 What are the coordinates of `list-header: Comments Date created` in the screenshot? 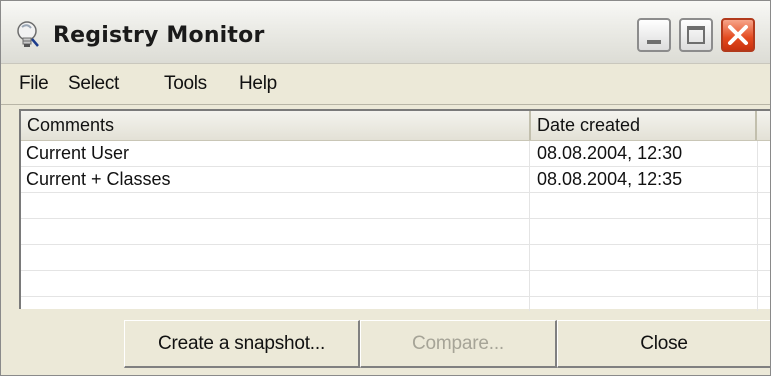 It's located at (395, 126).